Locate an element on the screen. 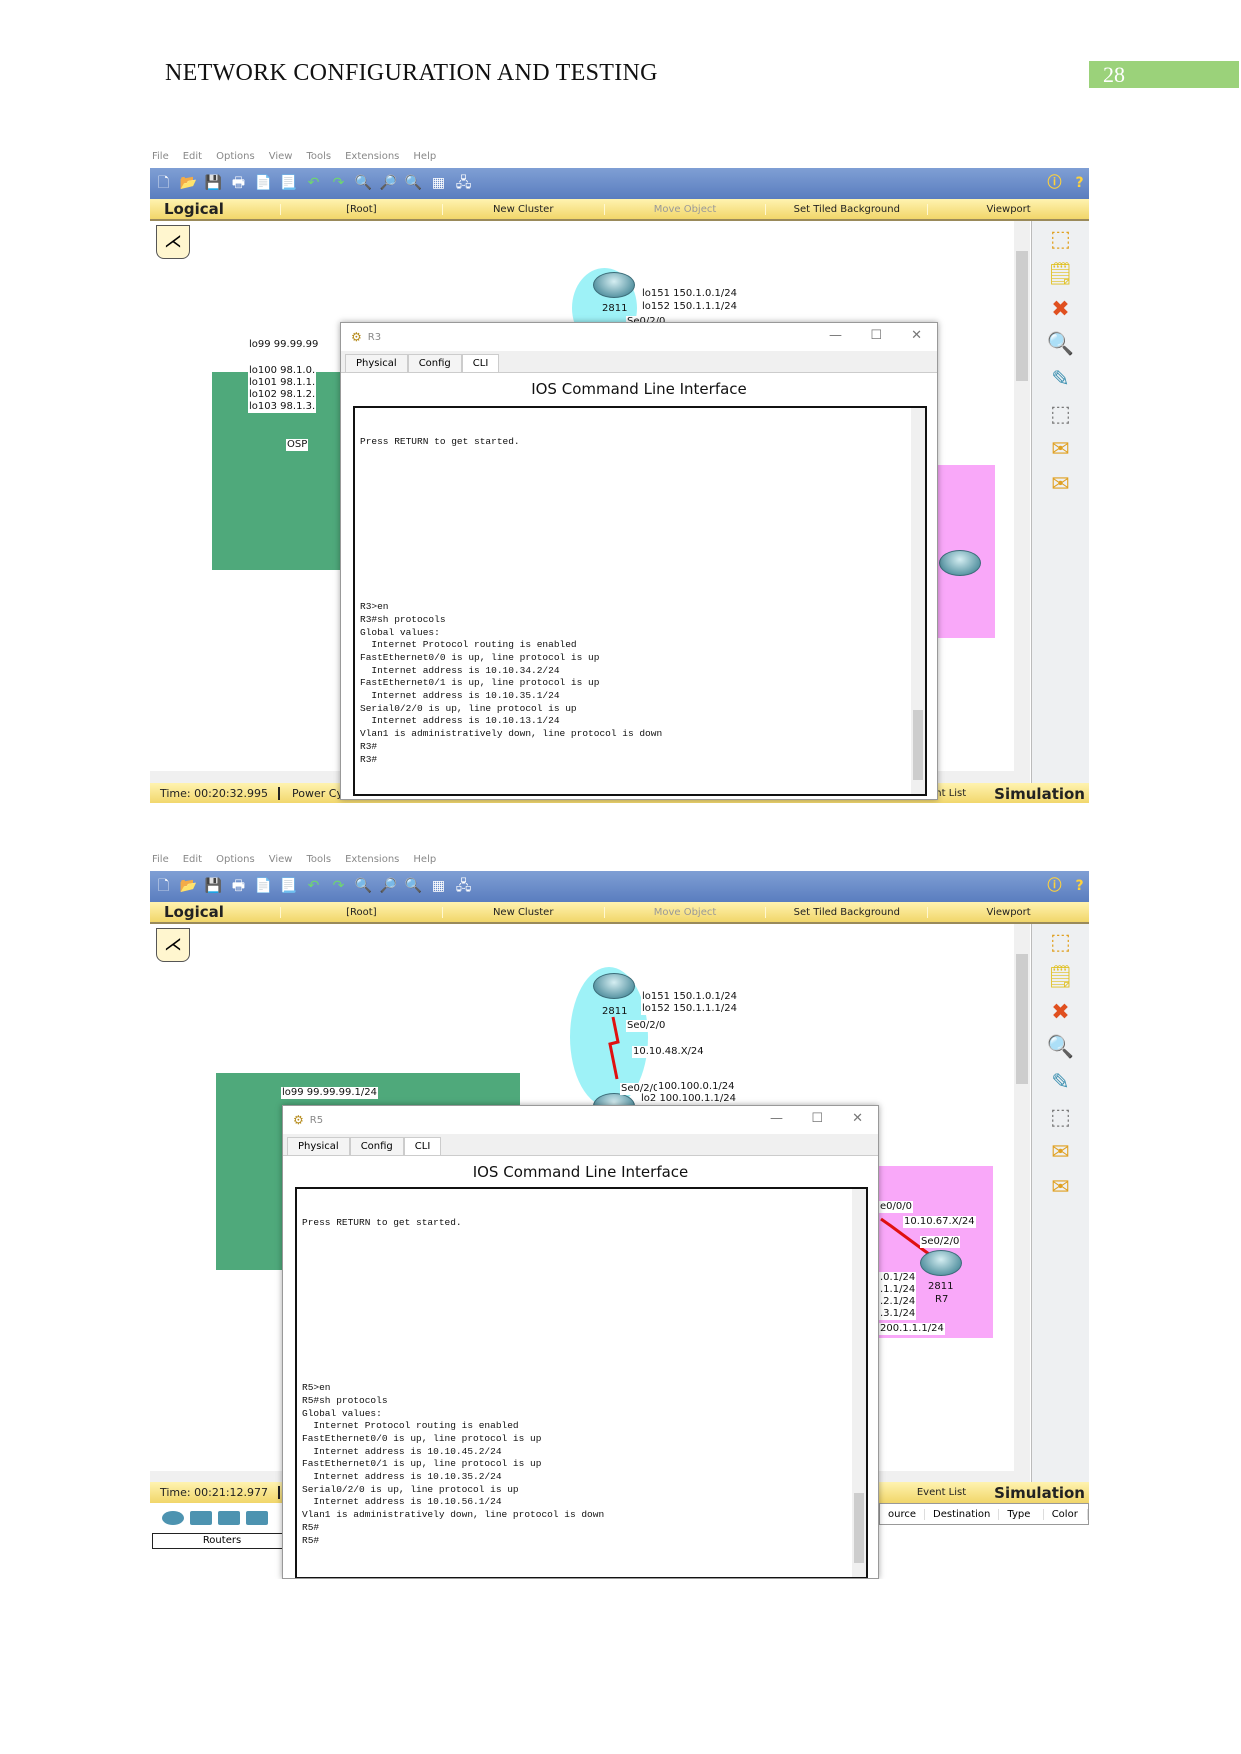 Image resolution: width=1241 pixels, height=1754 pixels. event-list-button: Event List is located at coordinates (941, 1492).